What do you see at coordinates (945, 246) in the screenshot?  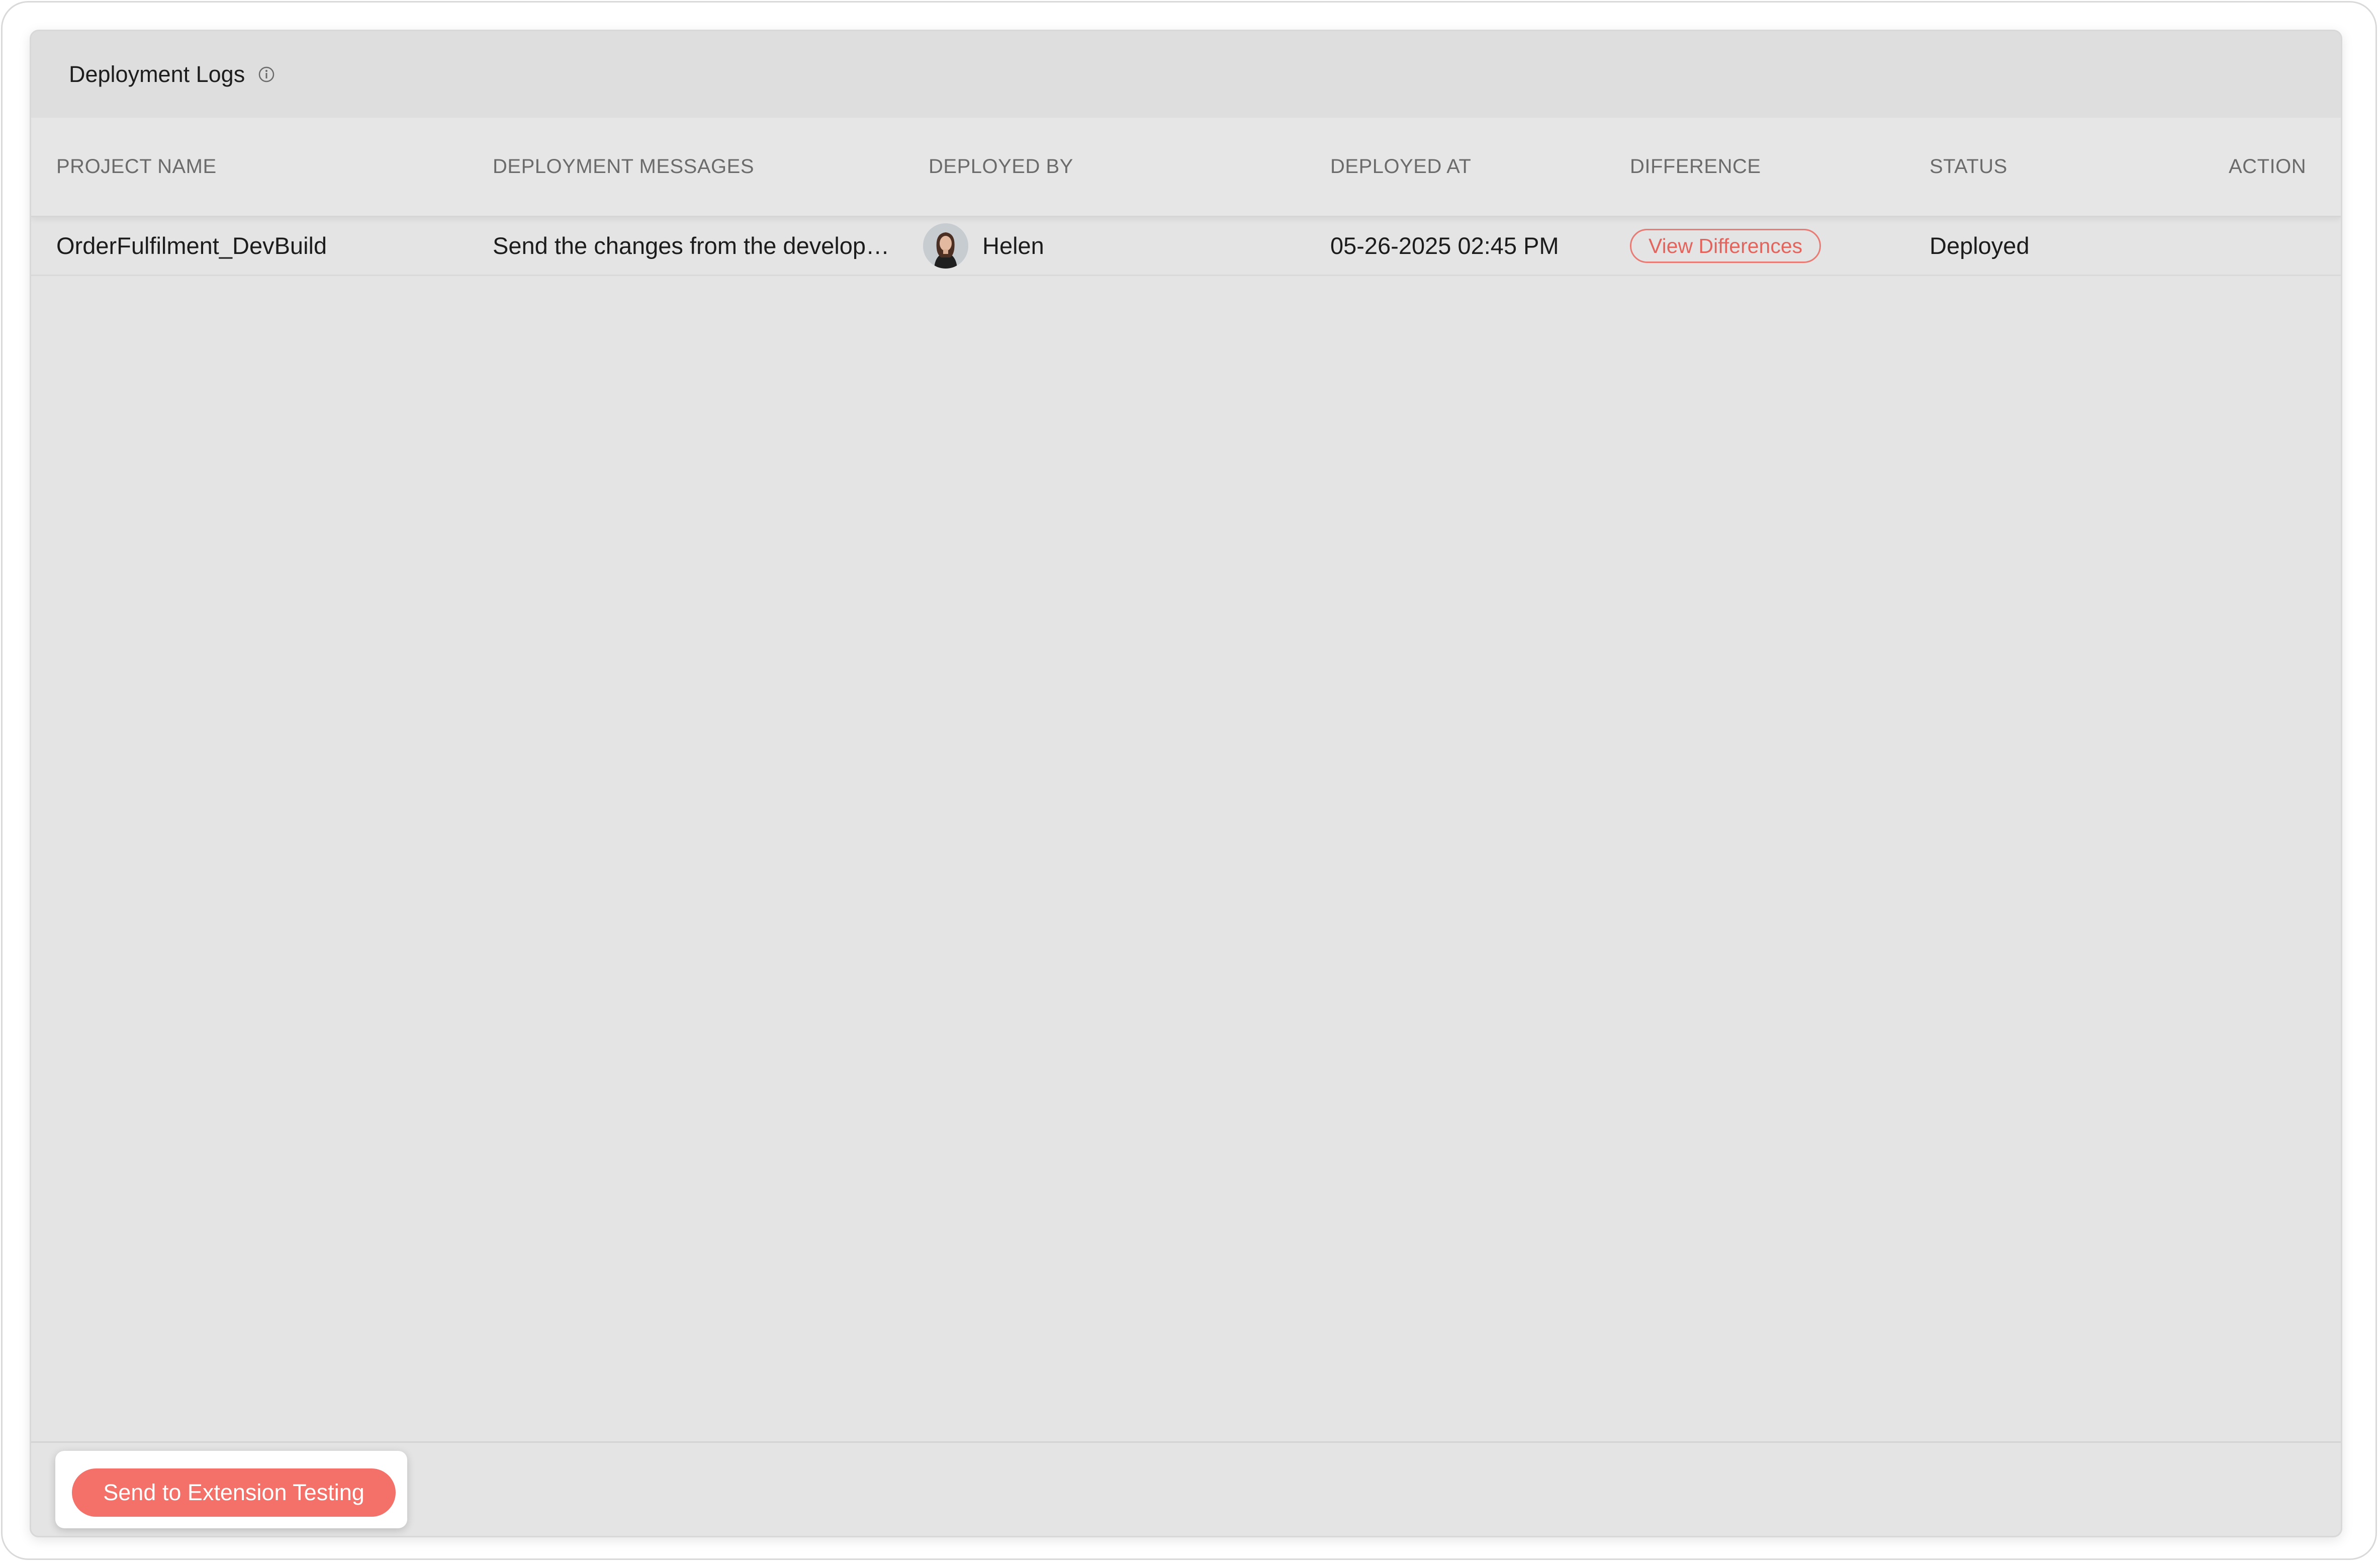 I see `user-avatar` at bounding box center [945, 246].